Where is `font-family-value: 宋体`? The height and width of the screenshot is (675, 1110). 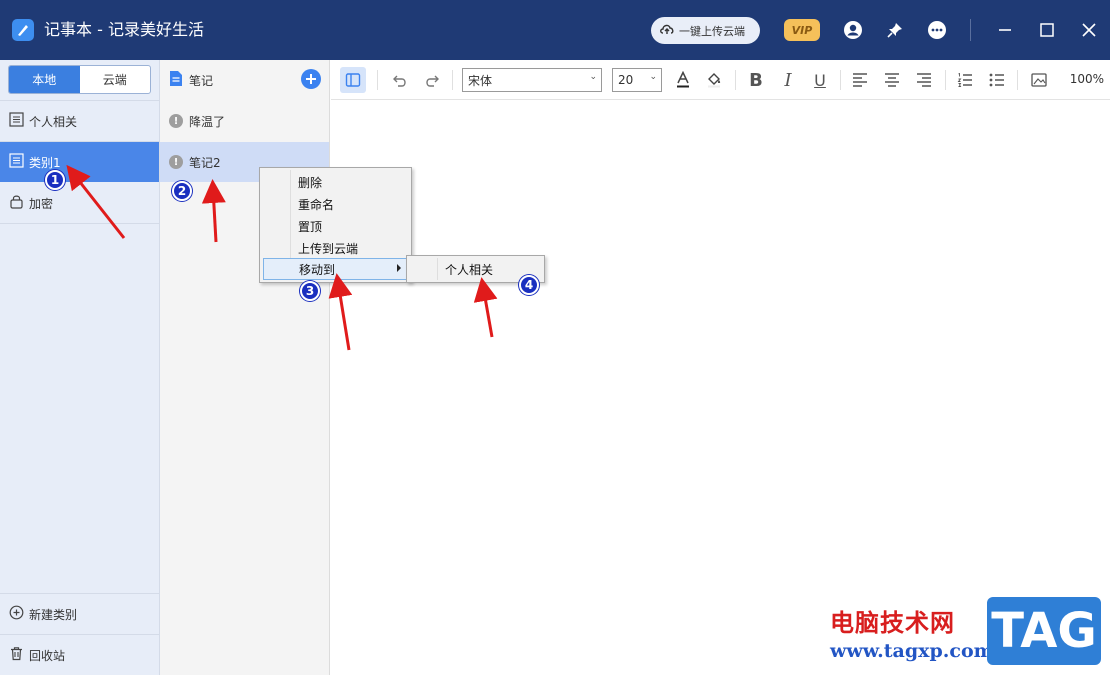
font-family-value: 宋体 is located at coordinates (480, 80).